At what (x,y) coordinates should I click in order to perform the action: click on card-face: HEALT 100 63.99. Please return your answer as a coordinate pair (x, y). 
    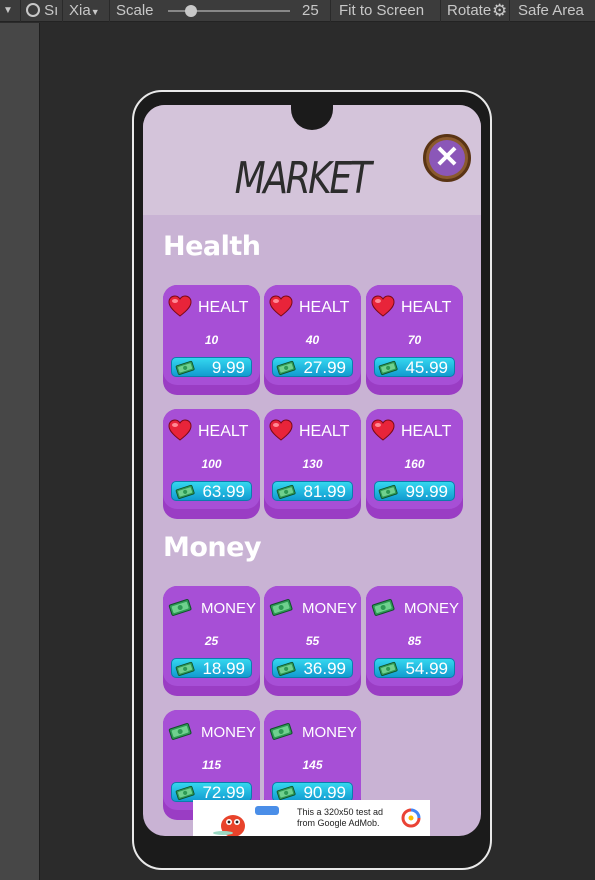
    Looking at the image, I should click on (211, 459).